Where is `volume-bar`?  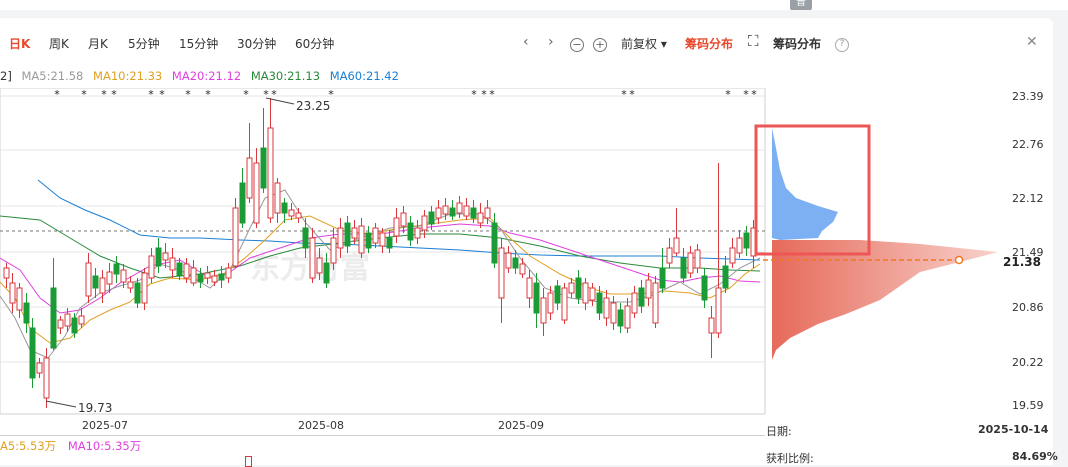
volume-bar is located at coordinates (248, 461).